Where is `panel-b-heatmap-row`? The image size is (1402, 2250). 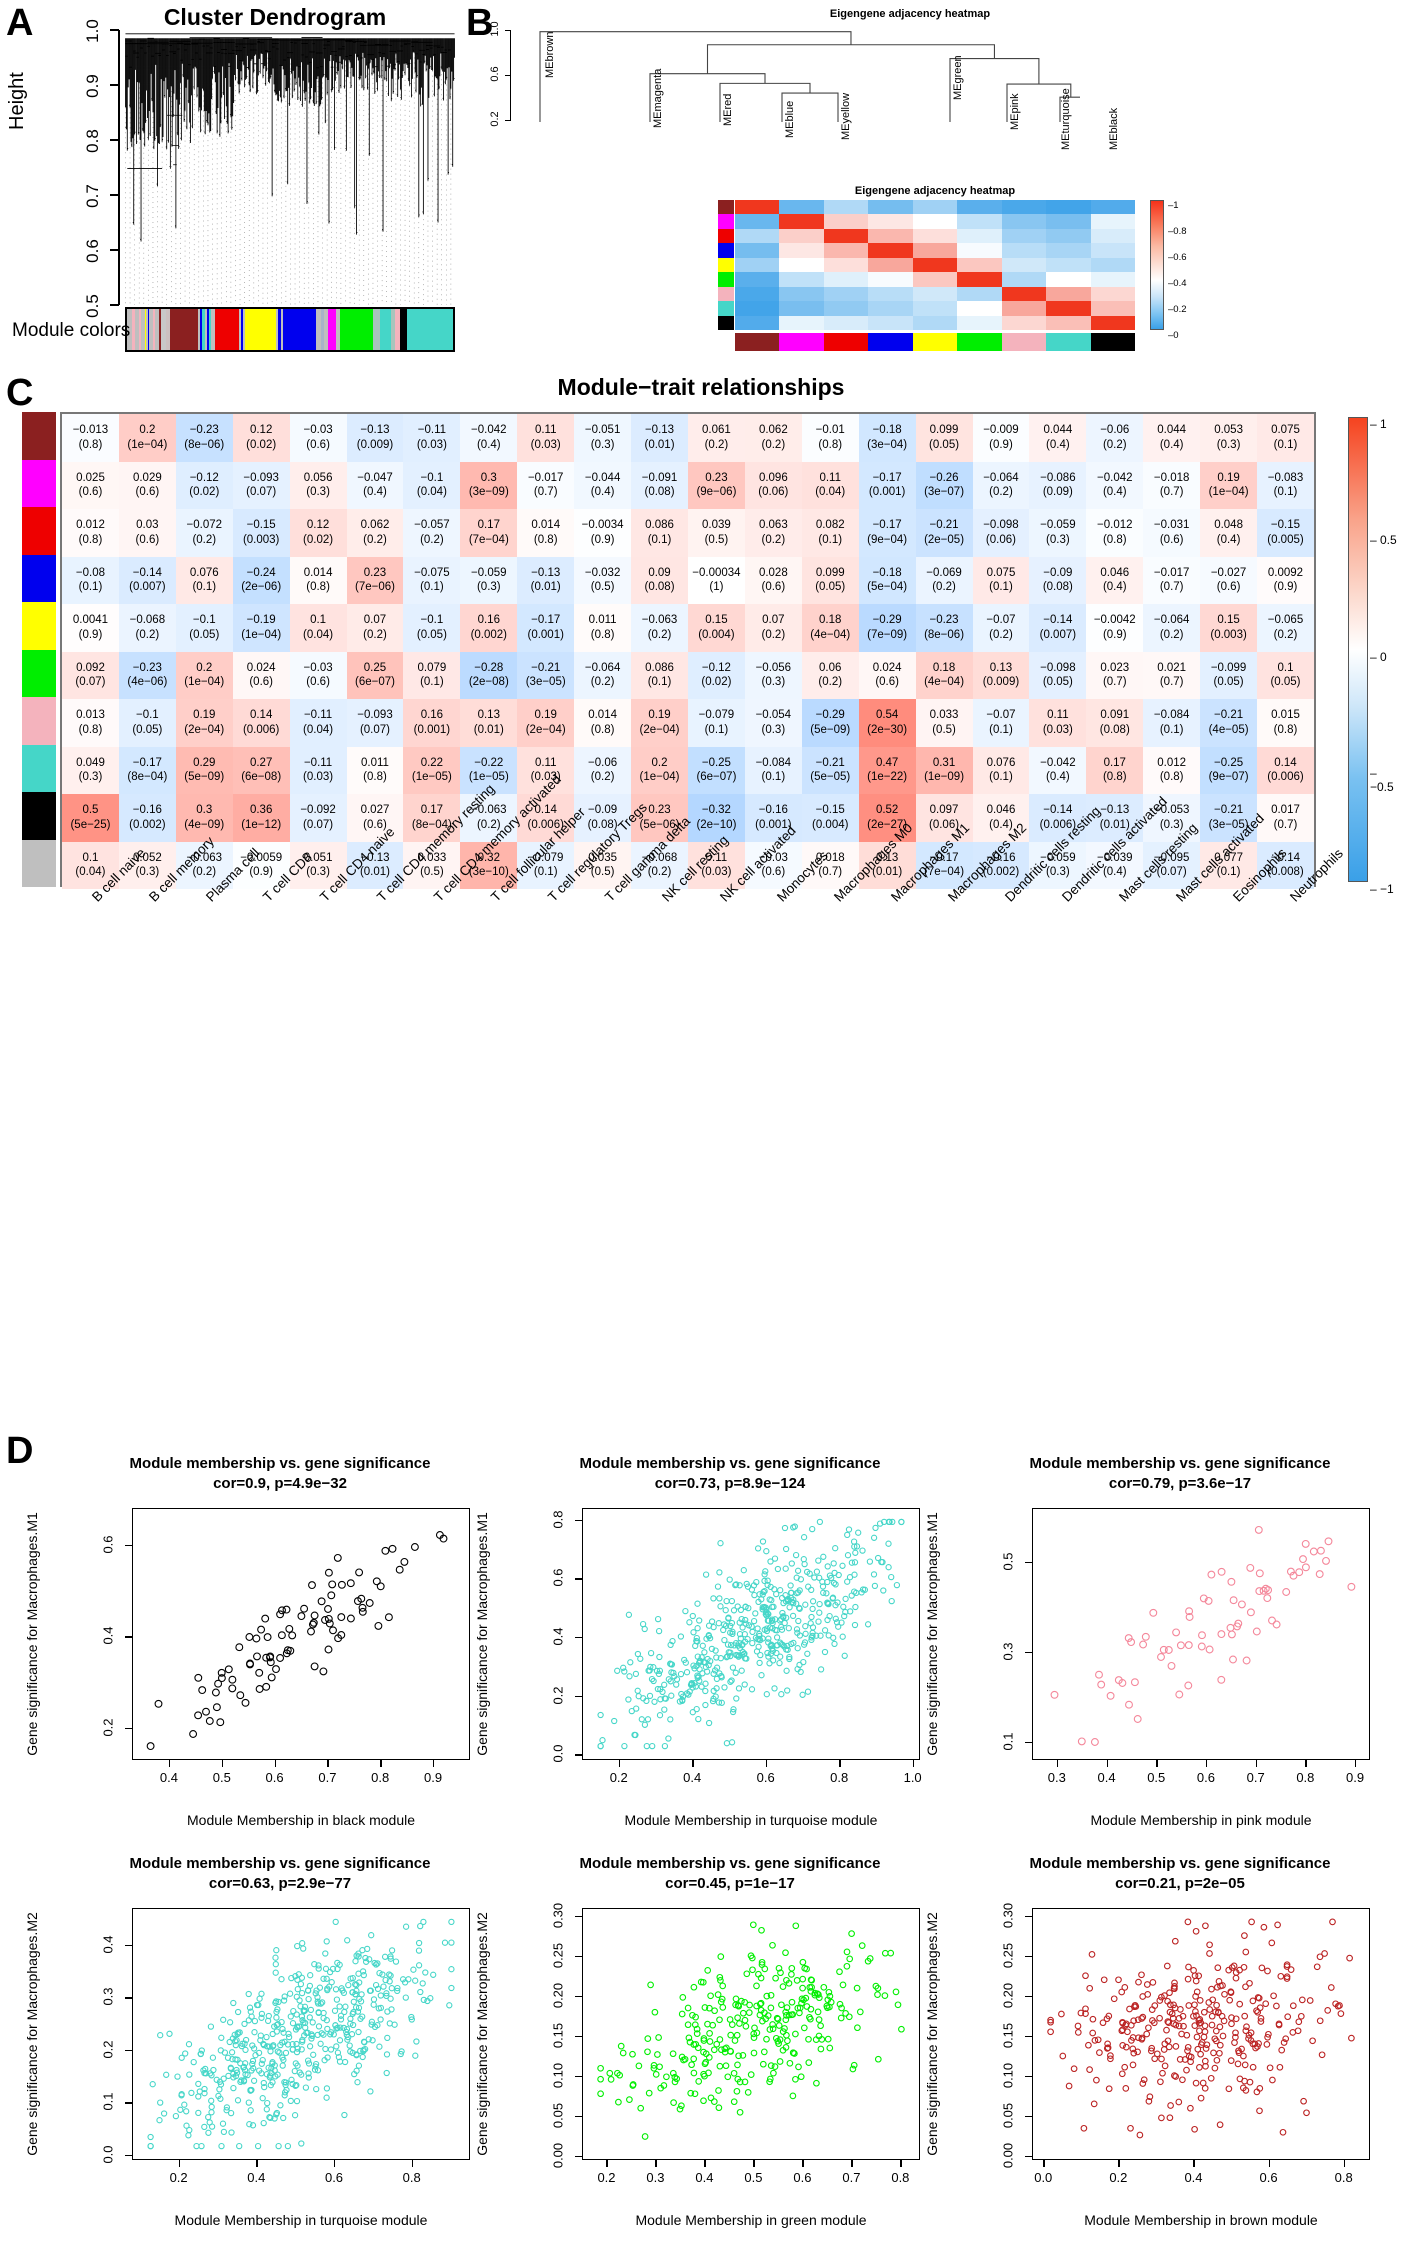 panel-b-heatmap-row is located at coordinates (935, 236).